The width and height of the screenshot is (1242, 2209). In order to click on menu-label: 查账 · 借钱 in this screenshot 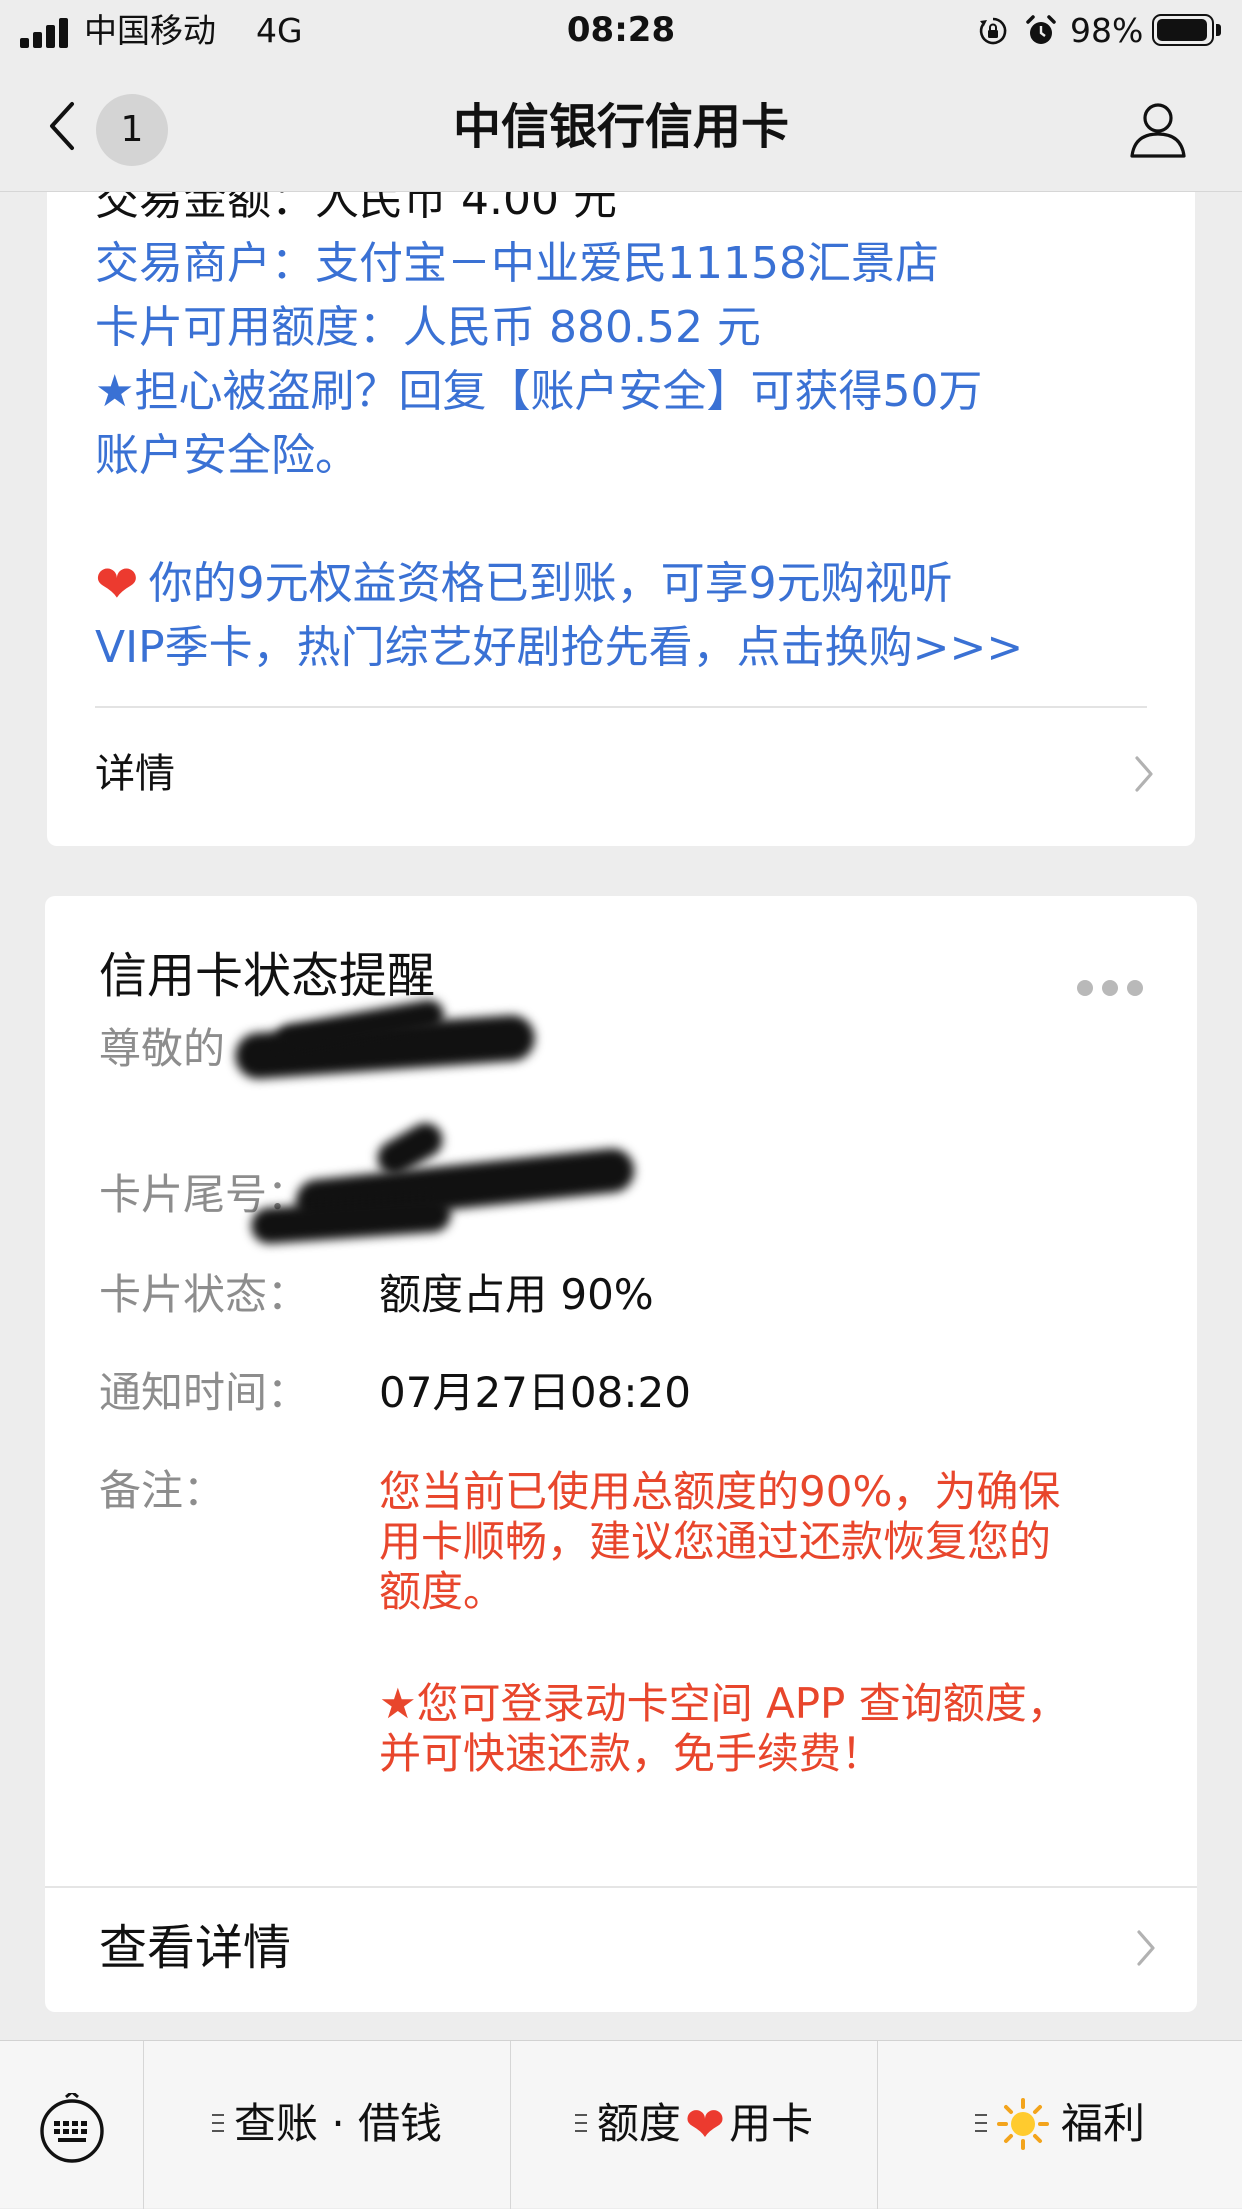, I will do `click(338, 2123)`.